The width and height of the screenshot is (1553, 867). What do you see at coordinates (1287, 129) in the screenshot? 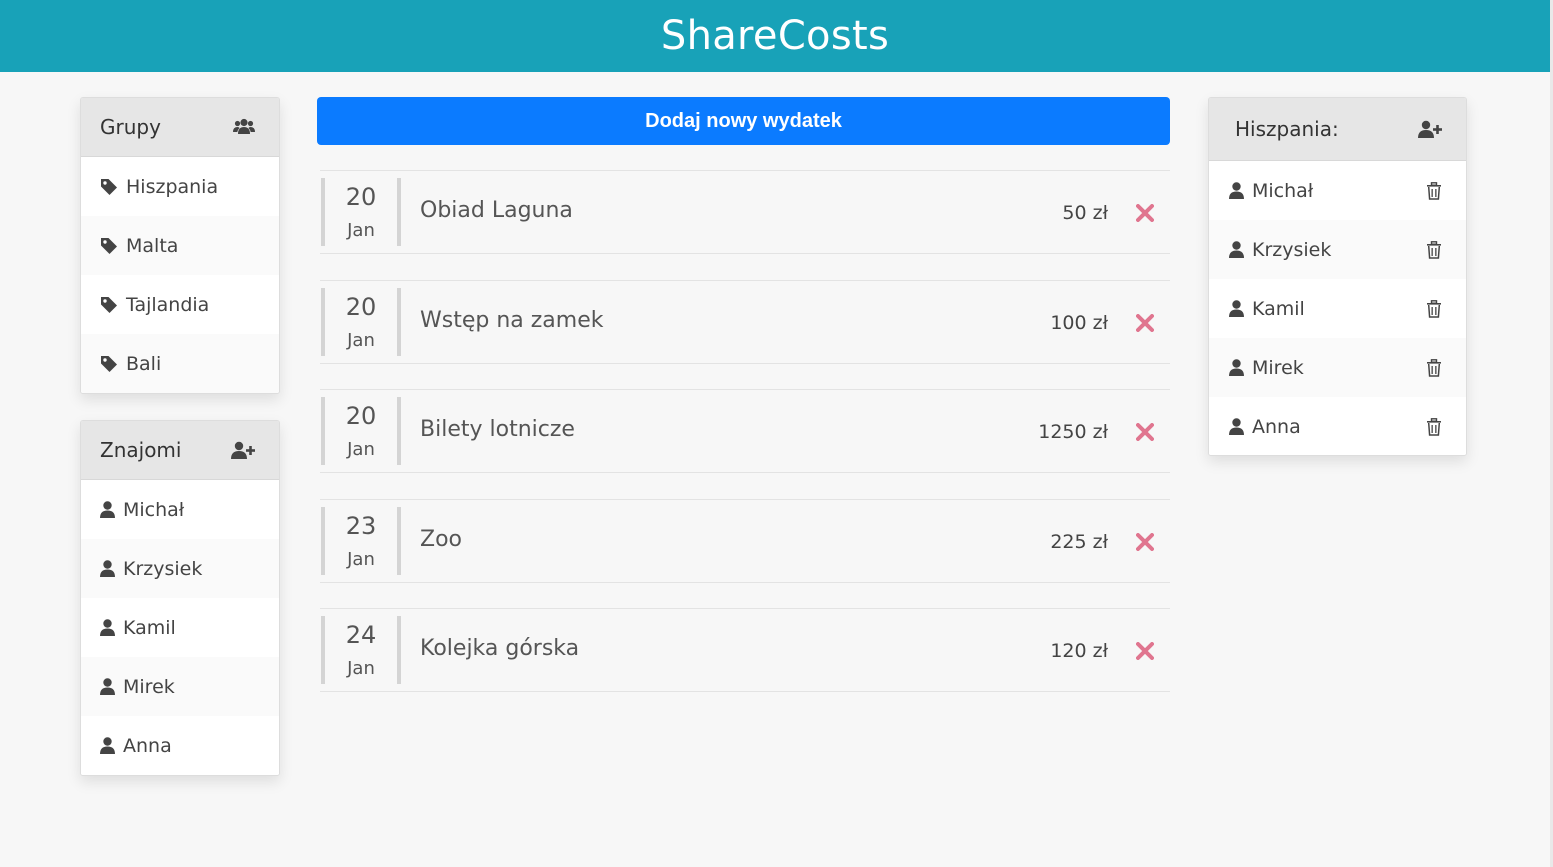
I see `members-title: Hiszpania:` at bounding box center [1287, 129].